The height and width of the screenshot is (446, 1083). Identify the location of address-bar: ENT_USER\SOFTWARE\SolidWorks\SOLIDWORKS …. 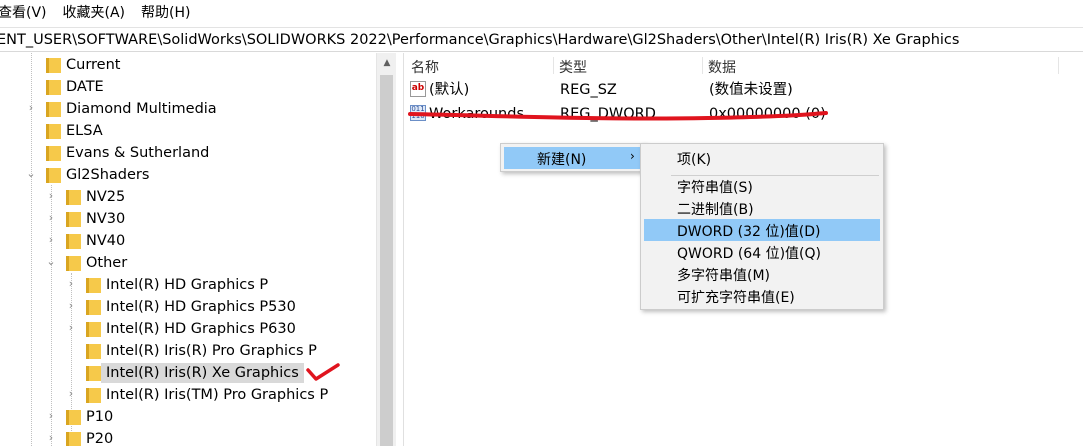
(541, 39).